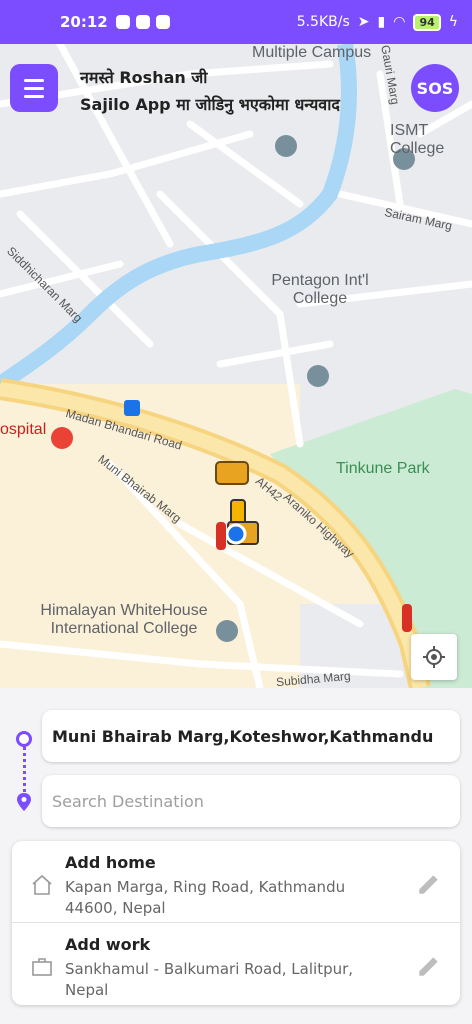  I want to click on saved-place-title: Add home, so click(110, 862).